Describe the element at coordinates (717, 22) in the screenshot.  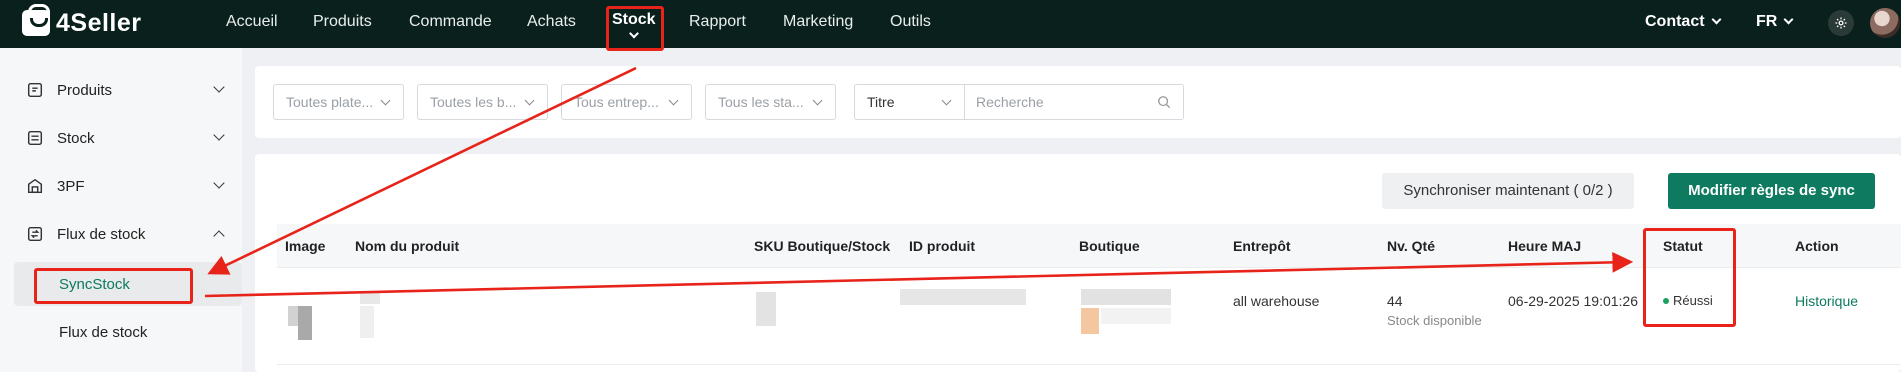
I see `nav-rapport: Rapport` at that location.